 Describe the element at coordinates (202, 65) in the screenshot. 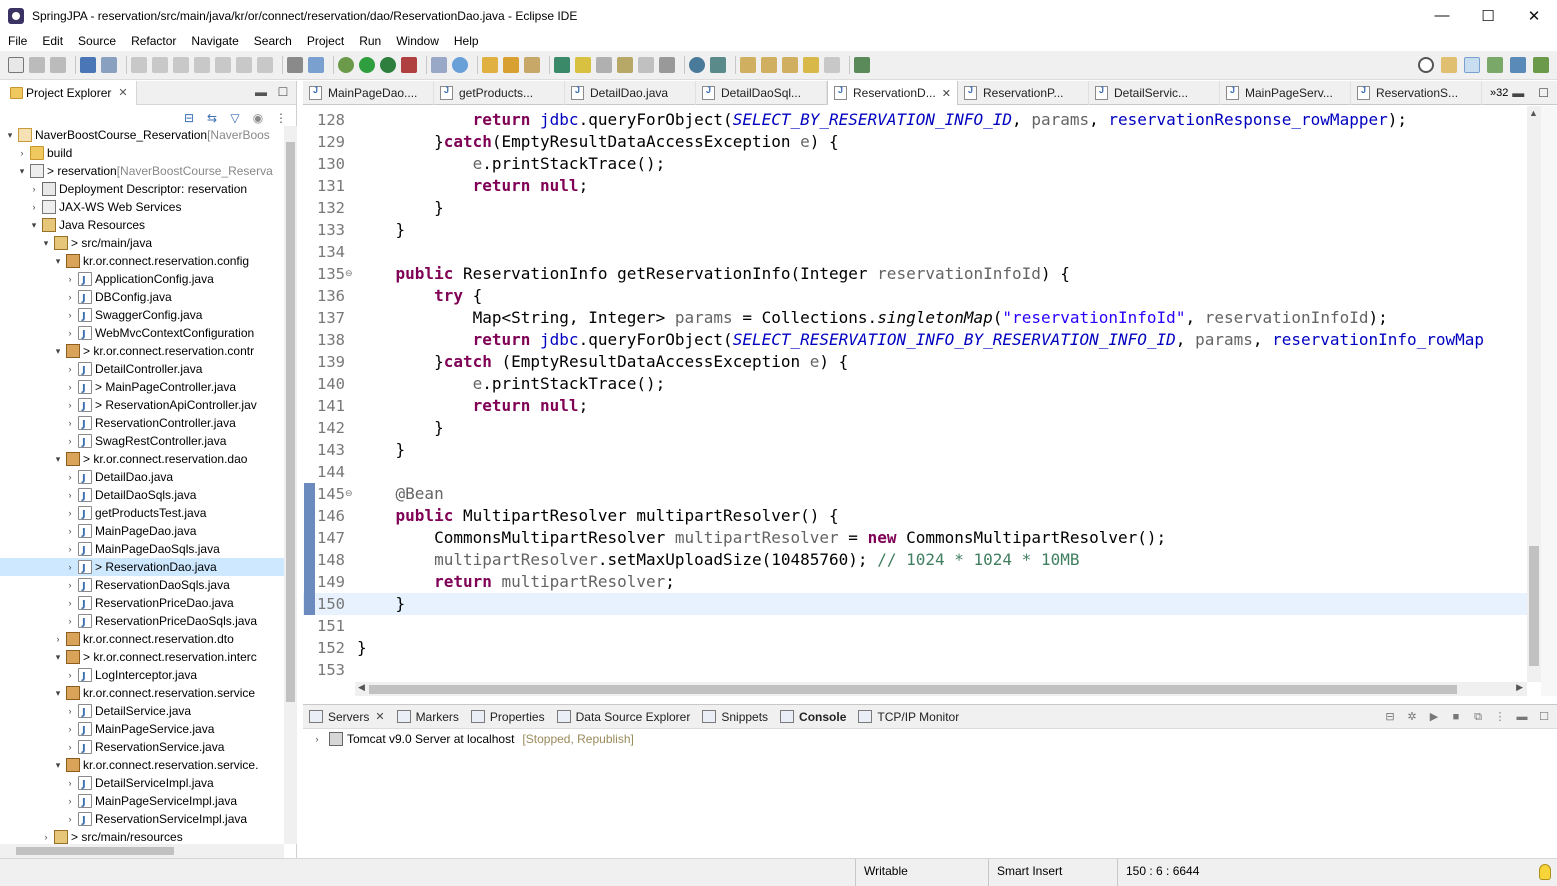

I see `disconnect-icon` at that location.